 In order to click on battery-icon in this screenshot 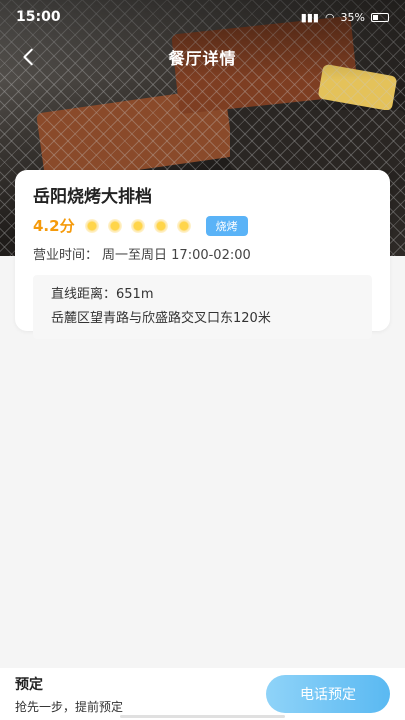, I will do `click(380, 17)`.